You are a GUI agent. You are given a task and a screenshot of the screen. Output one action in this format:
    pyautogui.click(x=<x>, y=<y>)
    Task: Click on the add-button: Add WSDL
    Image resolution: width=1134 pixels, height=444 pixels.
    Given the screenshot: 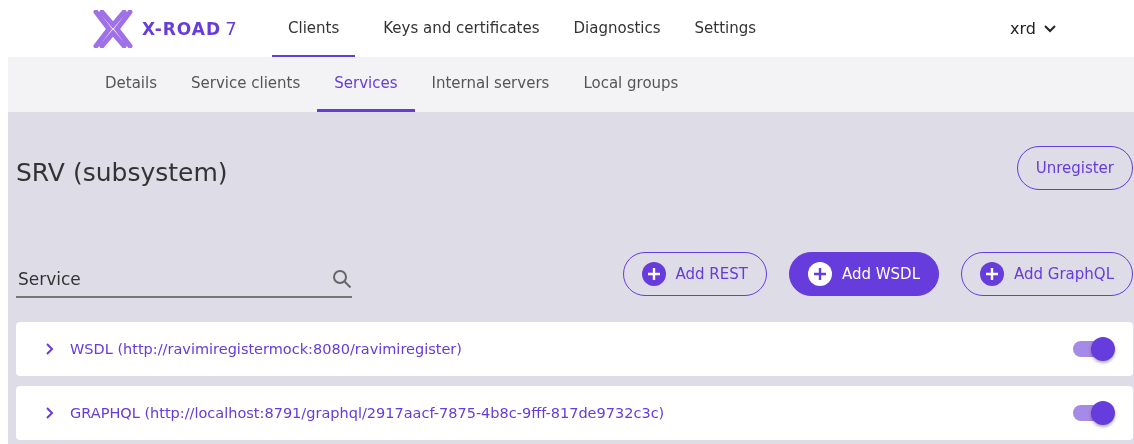 What is the action you would take?
    pyautogui.click(x=863, y=274)
    